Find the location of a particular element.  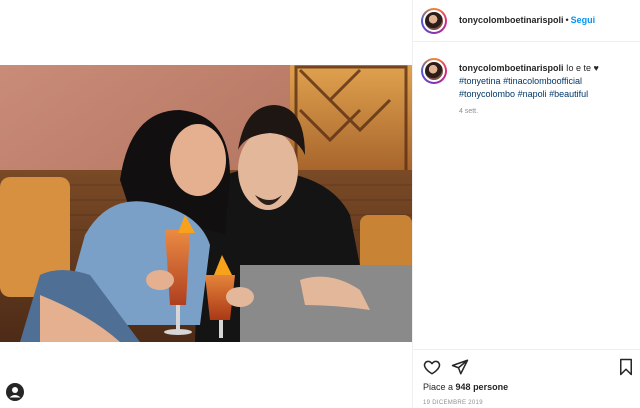

hashtag-link: #napoli is located at coordinates (532, 94).